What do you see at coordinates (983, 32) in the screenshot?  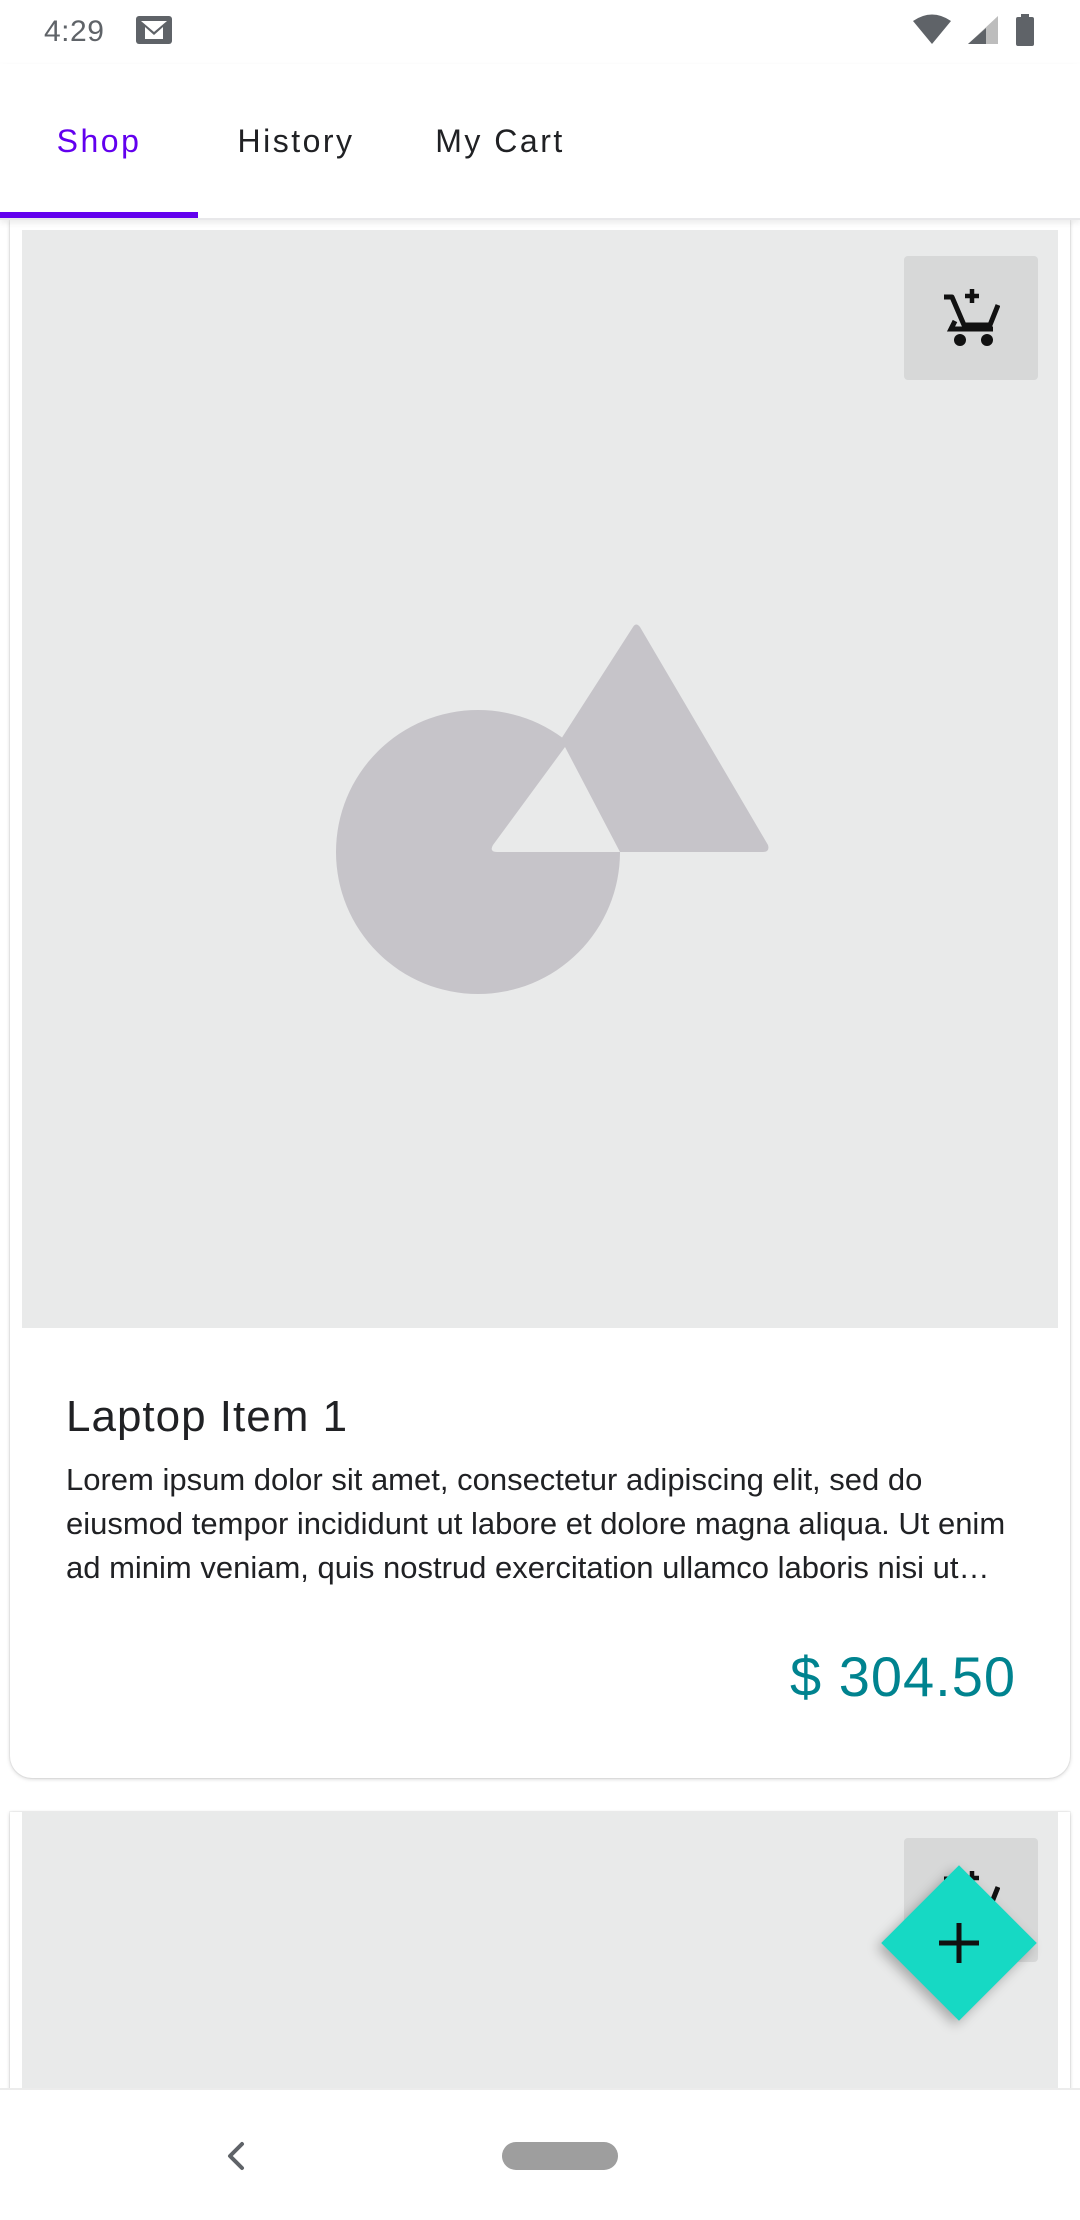 I see `signal-icon` at bounding box center [983, 32].